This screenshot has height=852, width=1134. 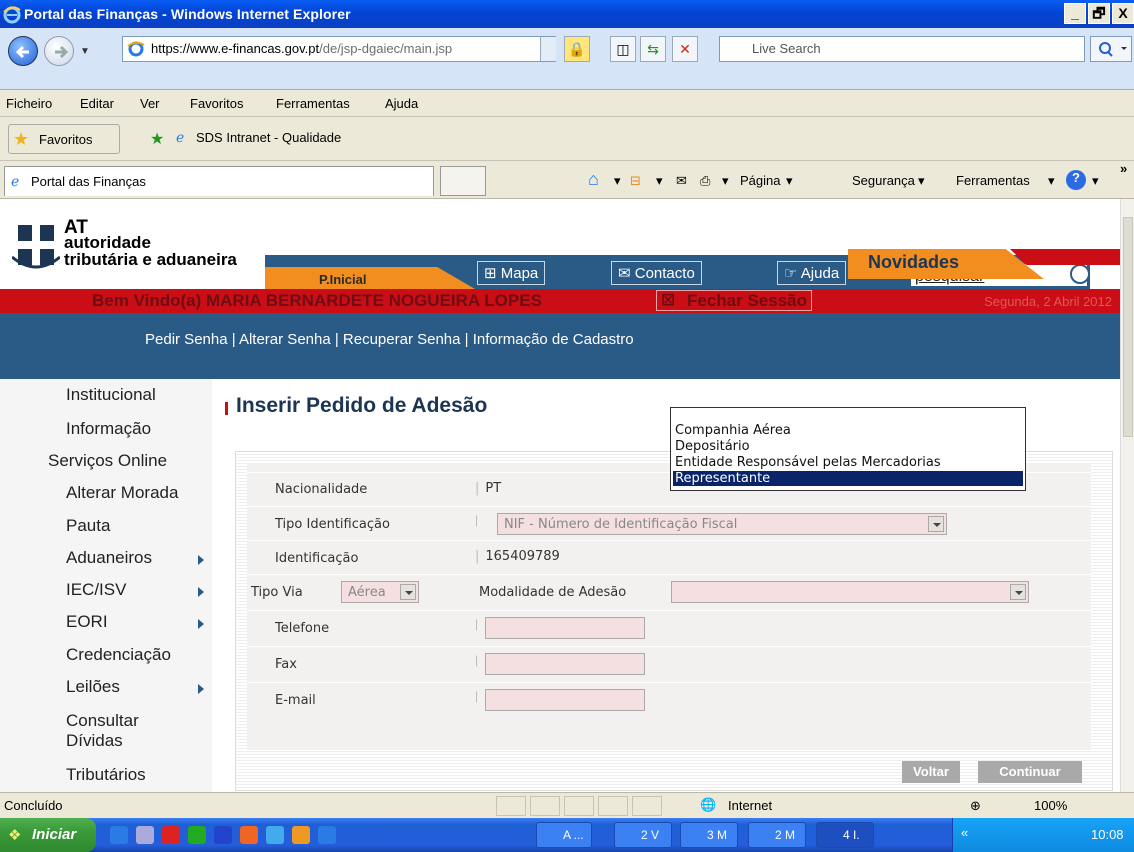 What do you see at coordinates (643, 835) in the screenshot?
I see `taskbar-task-folders: 2 V` at bounding box center [643, 835].